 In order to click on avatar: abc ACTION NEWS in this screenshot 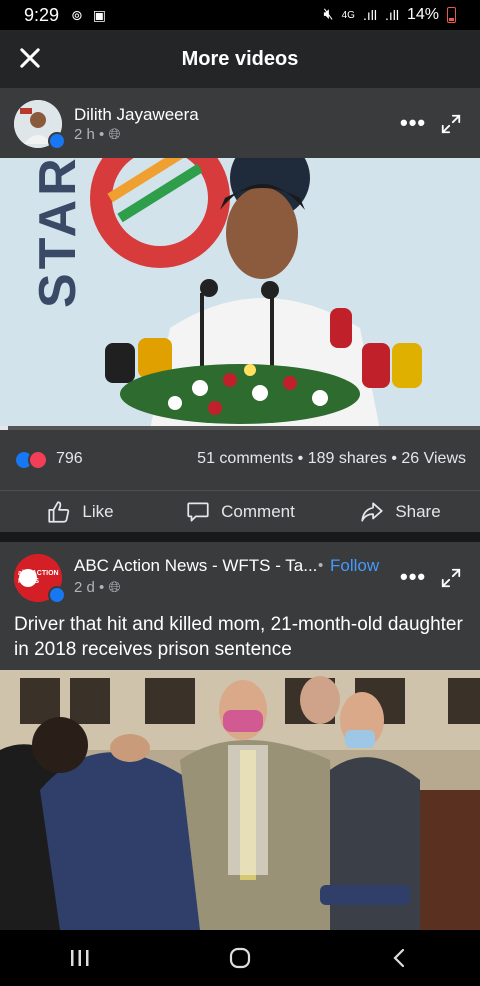, I will do `click(40, 579)`.